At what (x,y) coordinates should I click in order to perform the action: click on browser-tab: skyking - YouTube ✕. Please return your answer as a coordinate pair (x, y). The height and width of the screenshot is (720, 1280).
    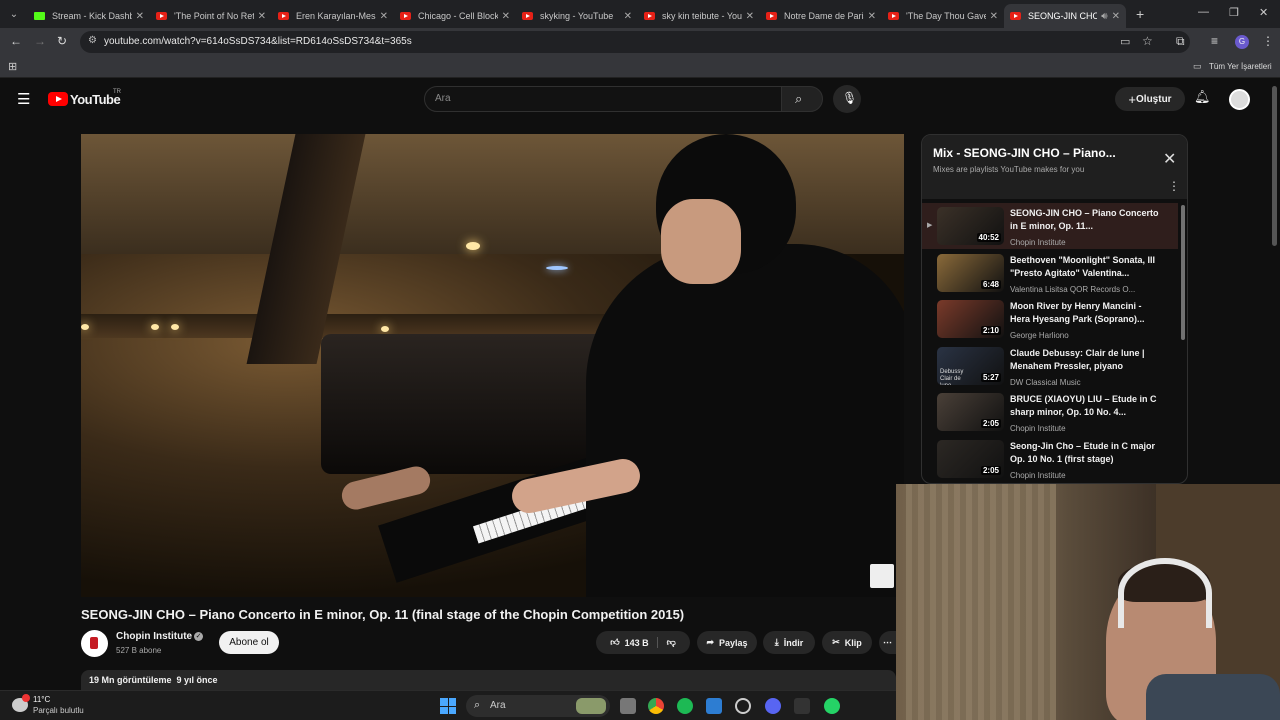
    Looking at the image, I should click on (577, 16).